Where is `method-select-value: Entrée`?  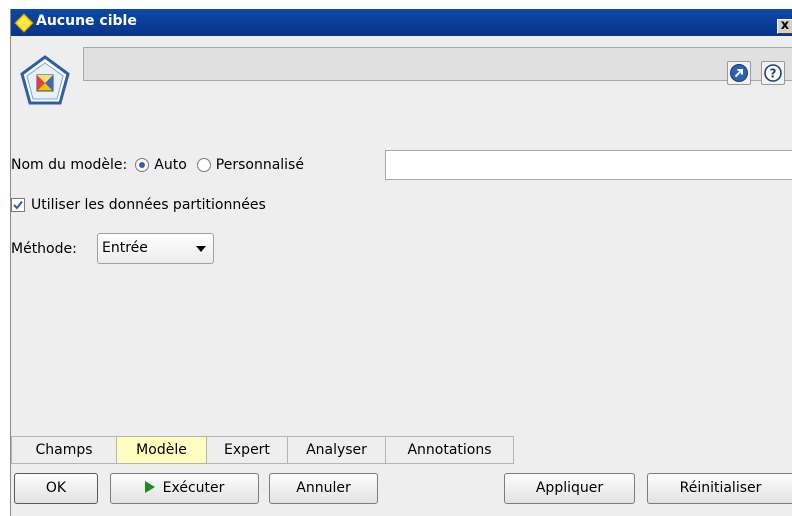 method-select-value: Entrée is located at coordinates (125, 248).